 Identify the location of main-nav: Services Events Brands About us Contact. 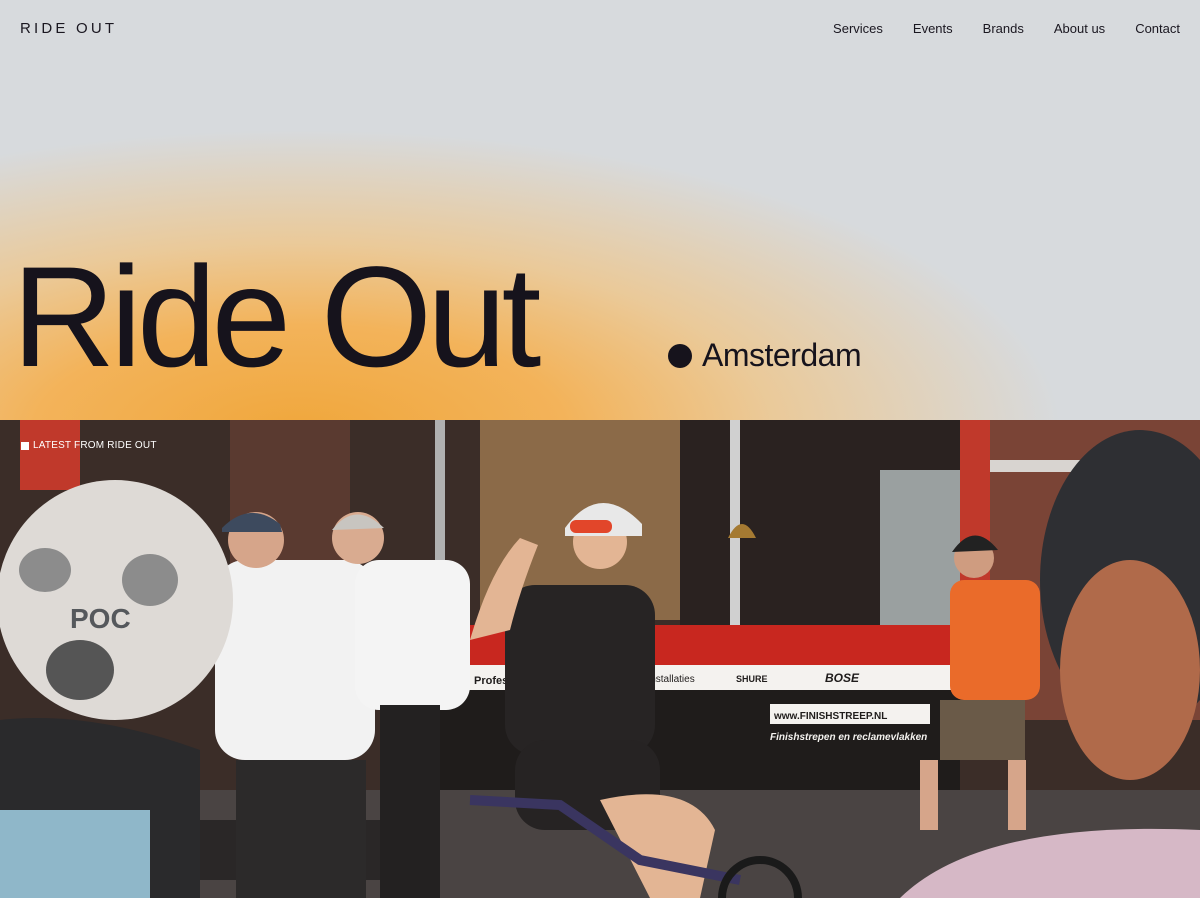
(1006, 28).